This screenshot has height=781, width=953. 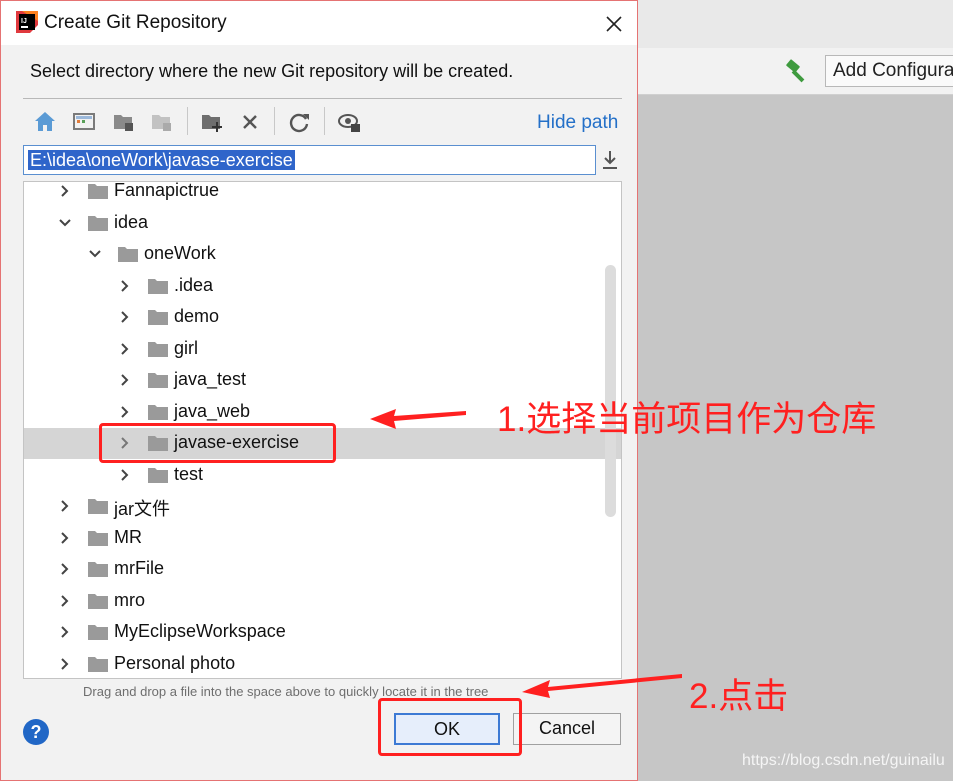 What do you see at coordinates (162, 122) in the screenshot?
I see `module-folder-icon` at bounding box center [162, 122].